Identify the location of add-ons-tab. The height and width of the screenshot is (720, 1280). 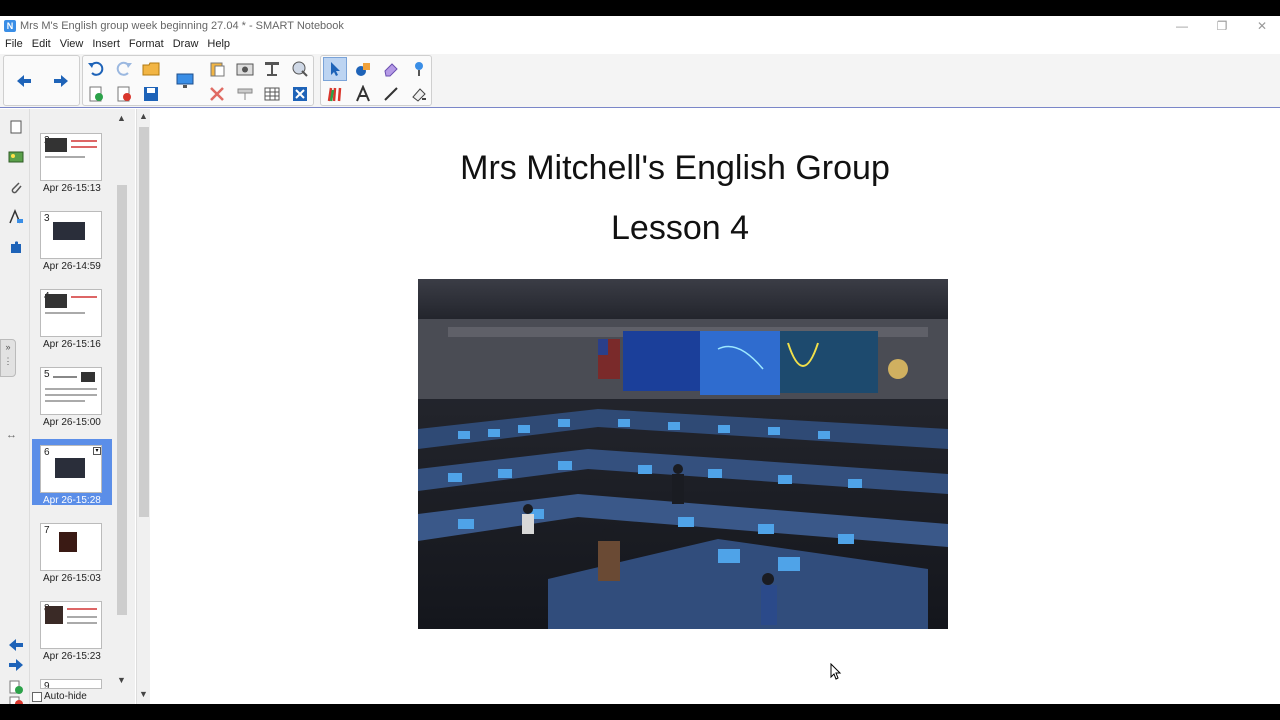
(16, 247).